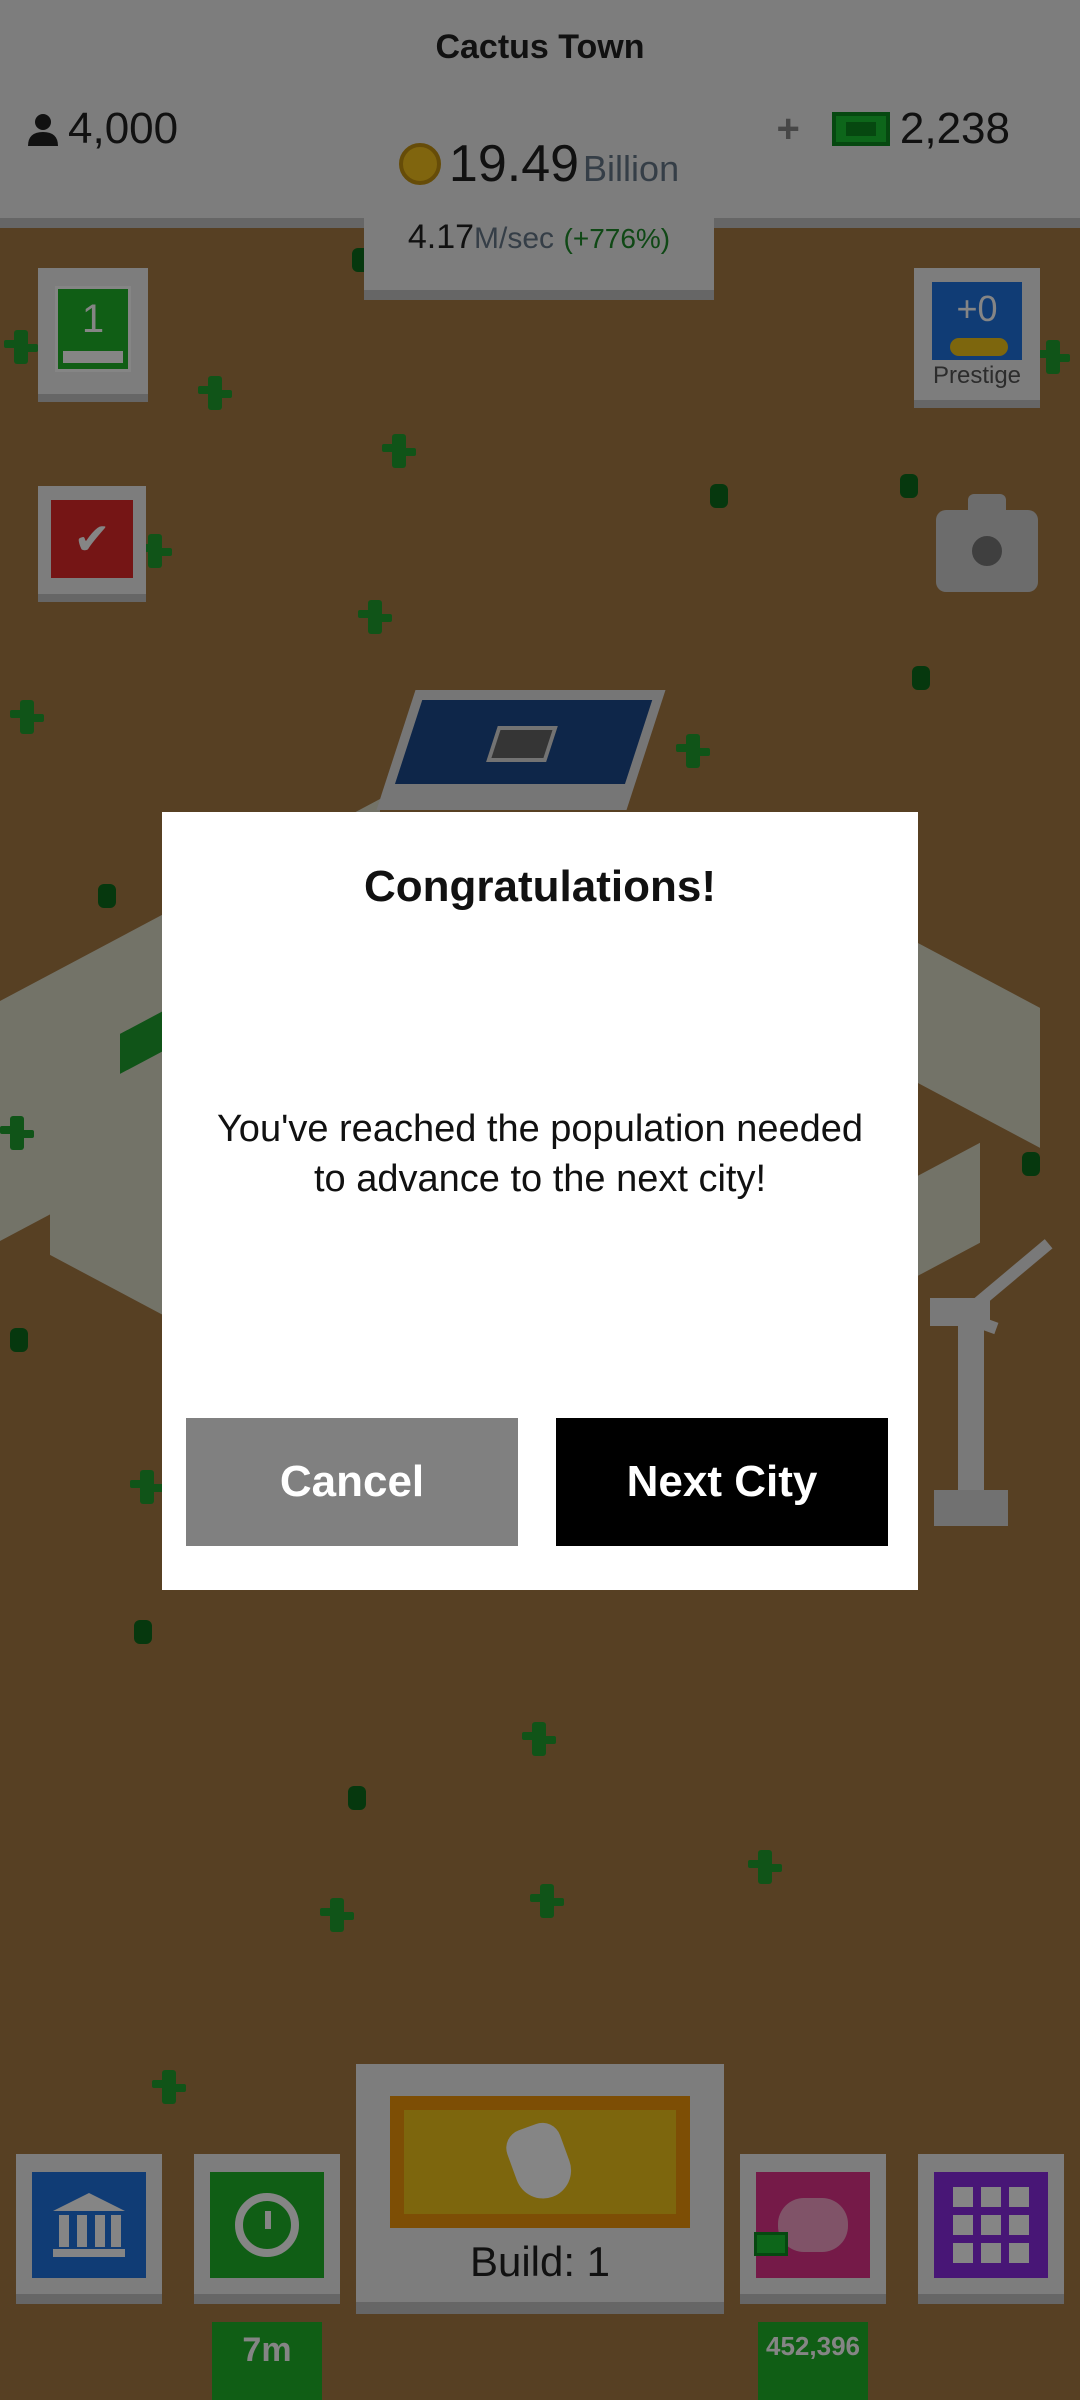 Image resolution: width=1080 pixels, height=2400 pixels. Describe the element at coordinates (92, 539) in the screenshot. I see `checkmark-icon: ✔` at that location.